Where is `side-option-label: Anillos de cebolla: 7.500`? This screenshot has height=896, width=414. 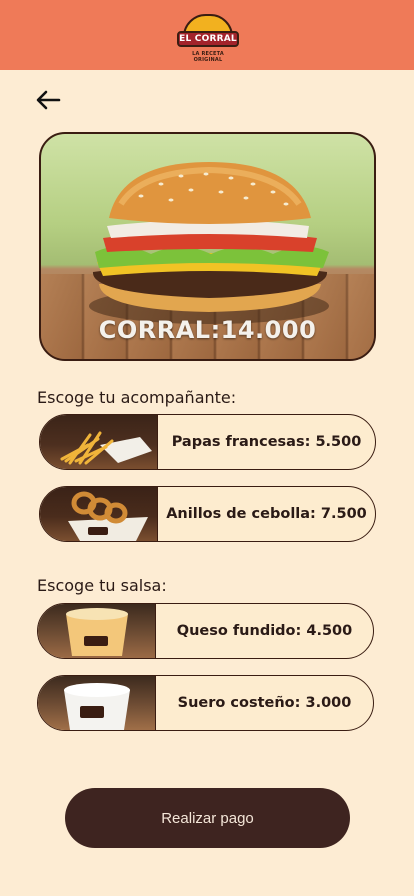 side-option-label: Anillos de cebolla: 7.500 is located at coordinates (266, 514).